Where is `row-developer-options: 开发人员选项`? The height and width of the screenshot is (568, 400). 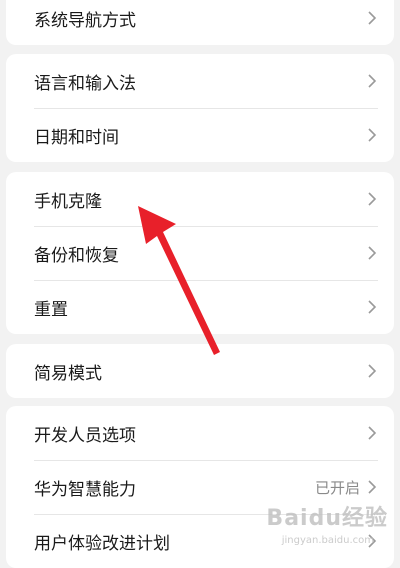
row-developer-options: 开发人员选项 is located at coordinates (200, 433).